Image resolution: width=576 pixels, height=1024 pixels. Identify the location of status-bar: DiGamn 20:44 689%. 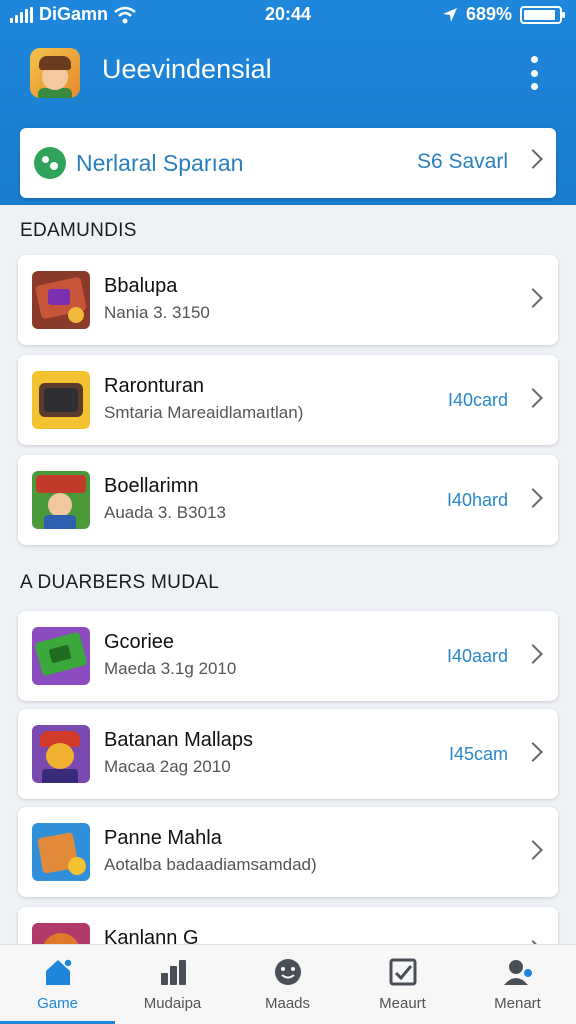
(288, 15).